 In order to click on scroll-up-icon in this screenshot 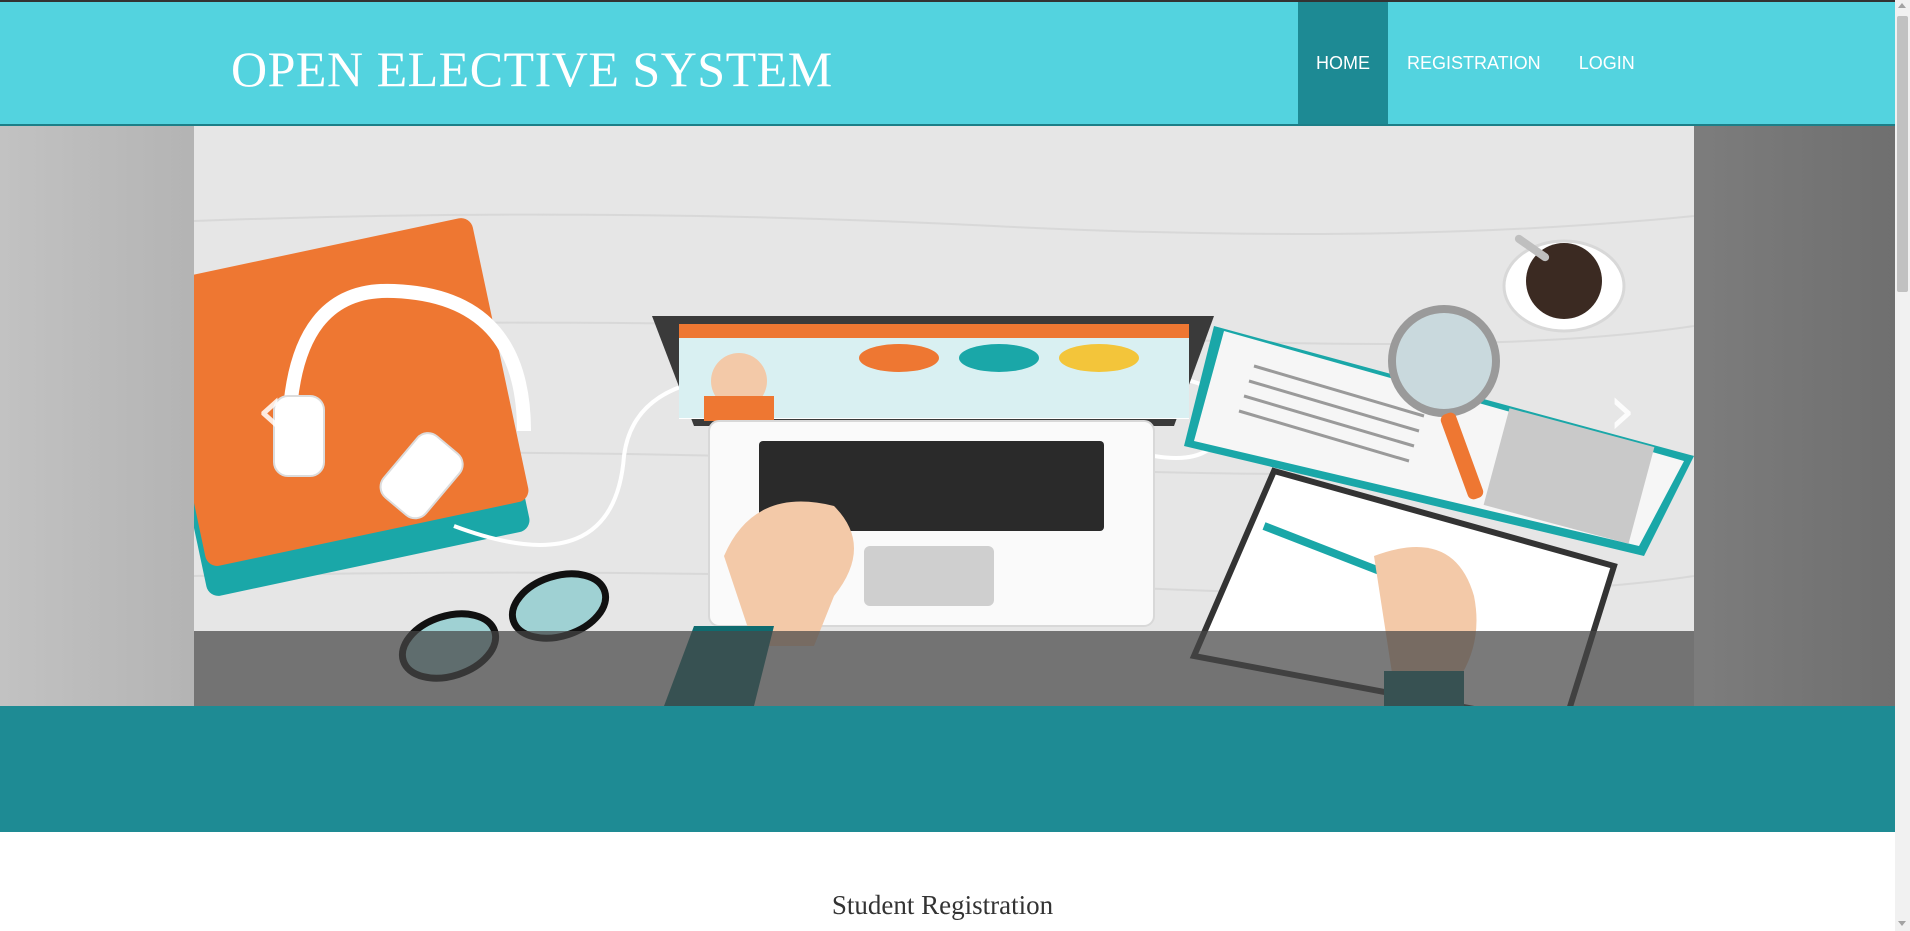, I will do `click(1902, 5)`.